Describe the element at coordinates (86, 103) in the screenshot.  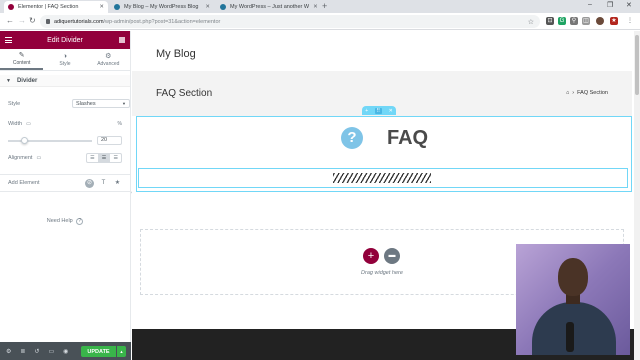
I see `style-value: Slashes` at that location.